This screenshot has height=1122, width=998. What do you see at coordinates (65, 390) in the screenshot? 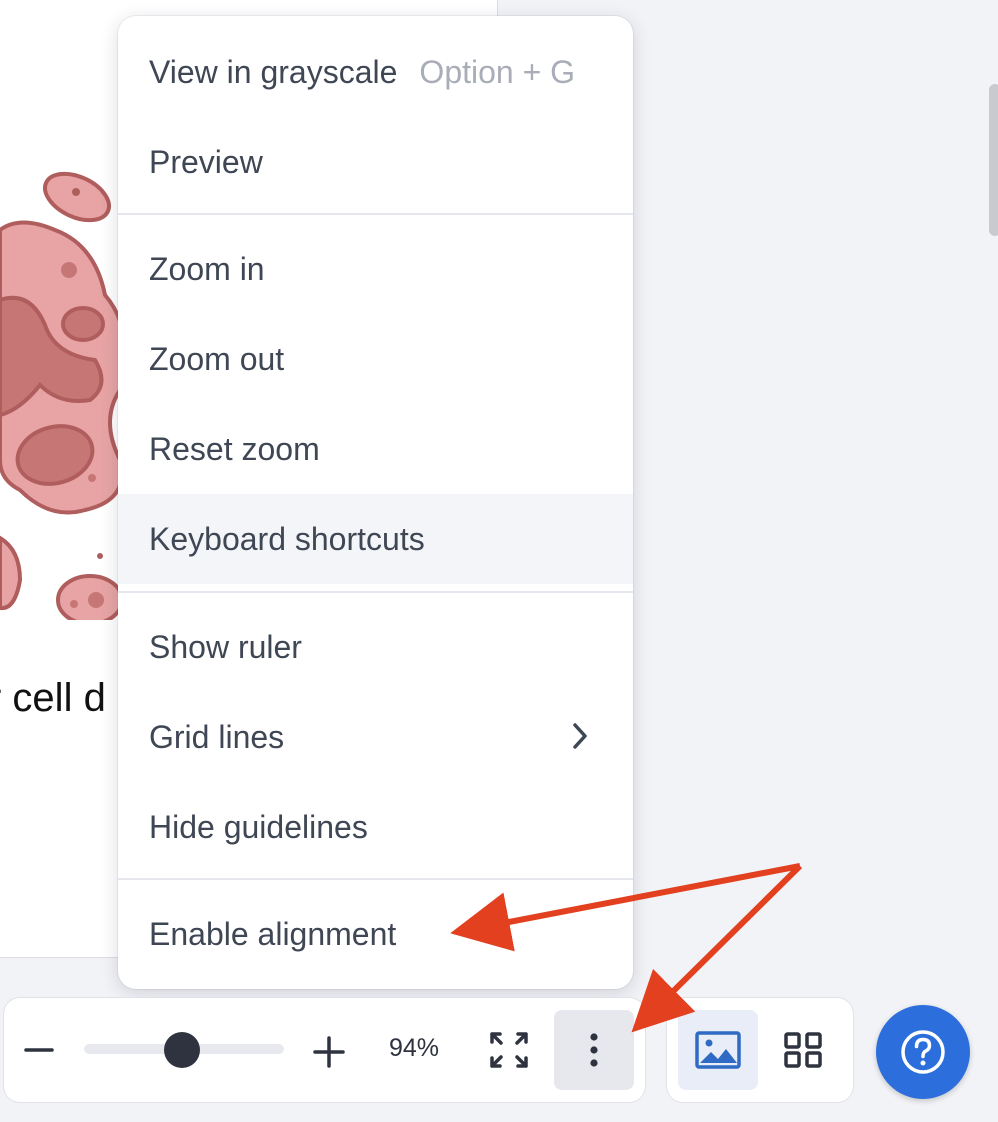
I see `cell-illustration` at bounding box center [65, 390].